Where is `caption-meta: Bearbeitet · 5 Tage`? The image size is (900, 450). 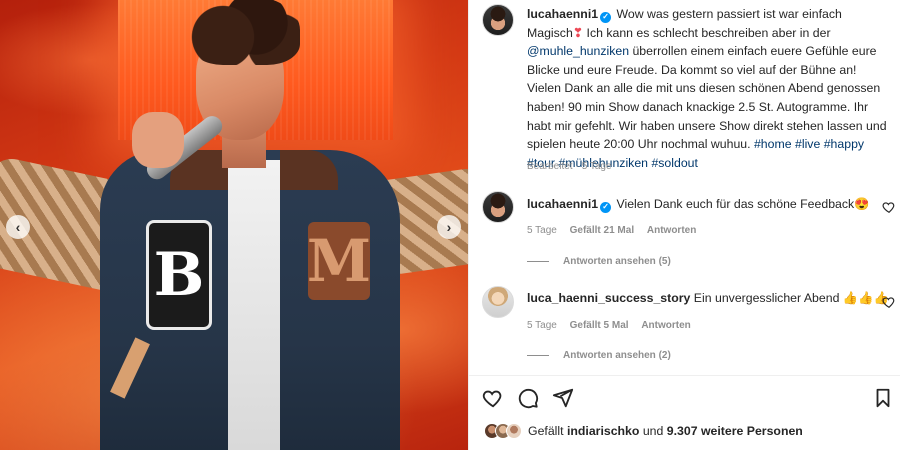
caption-meta: Bearbeitet · 5 Tage is located at coordinates (569, 166).